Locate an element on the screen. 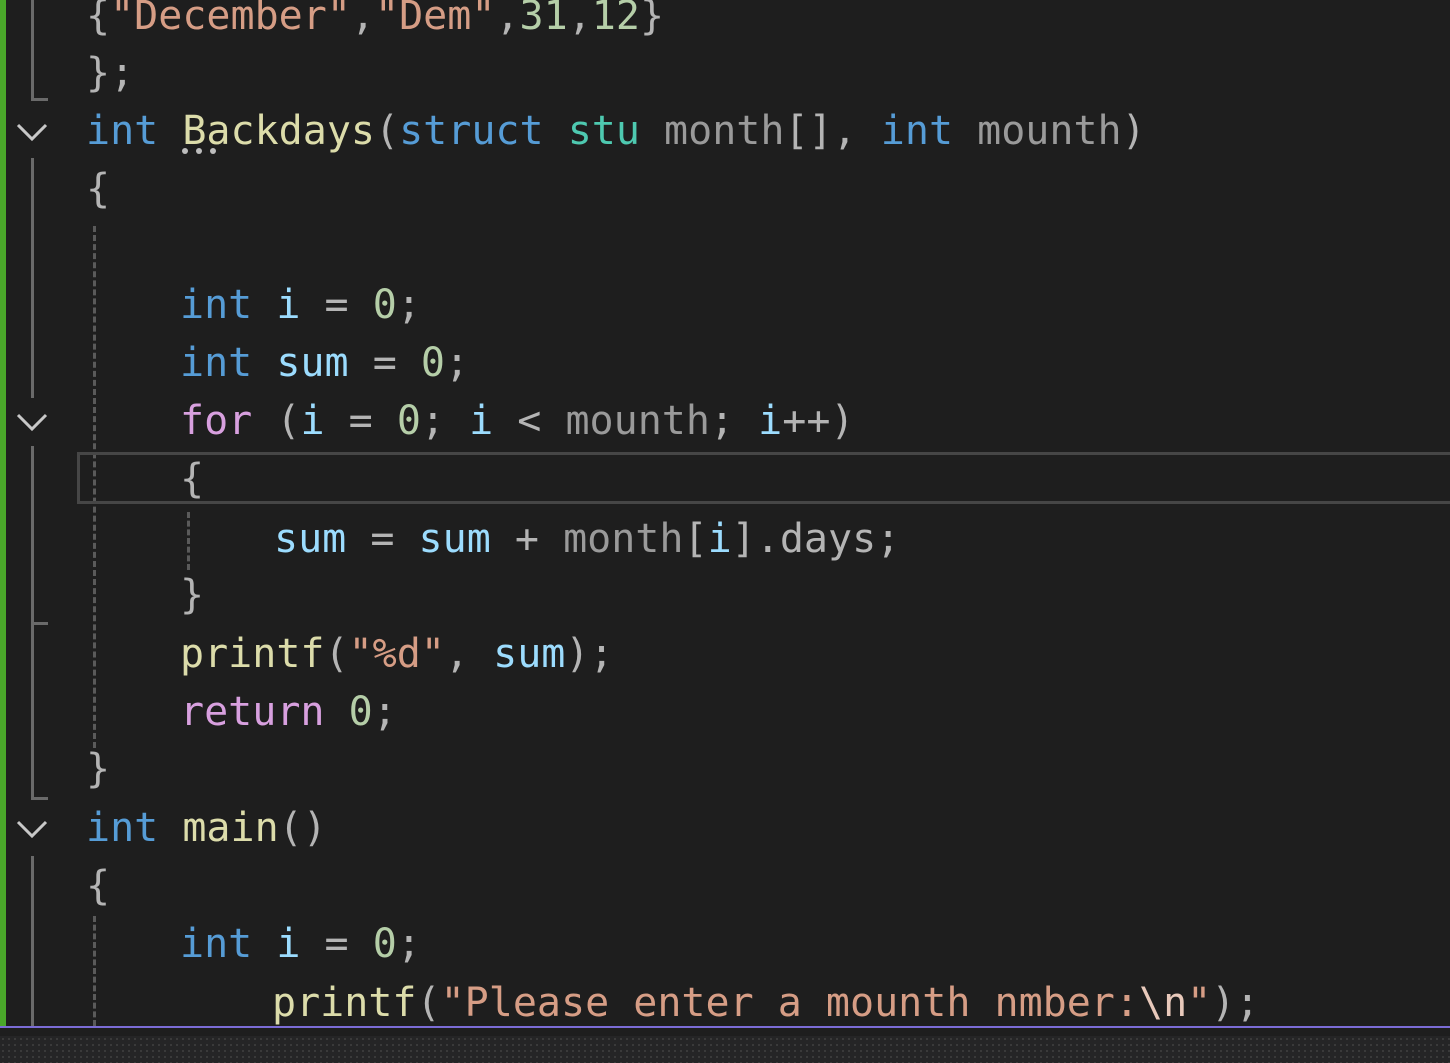 The width and height of the screenshot is (1450, 1063). code-line-15: { is located at coordinates (98, 886).